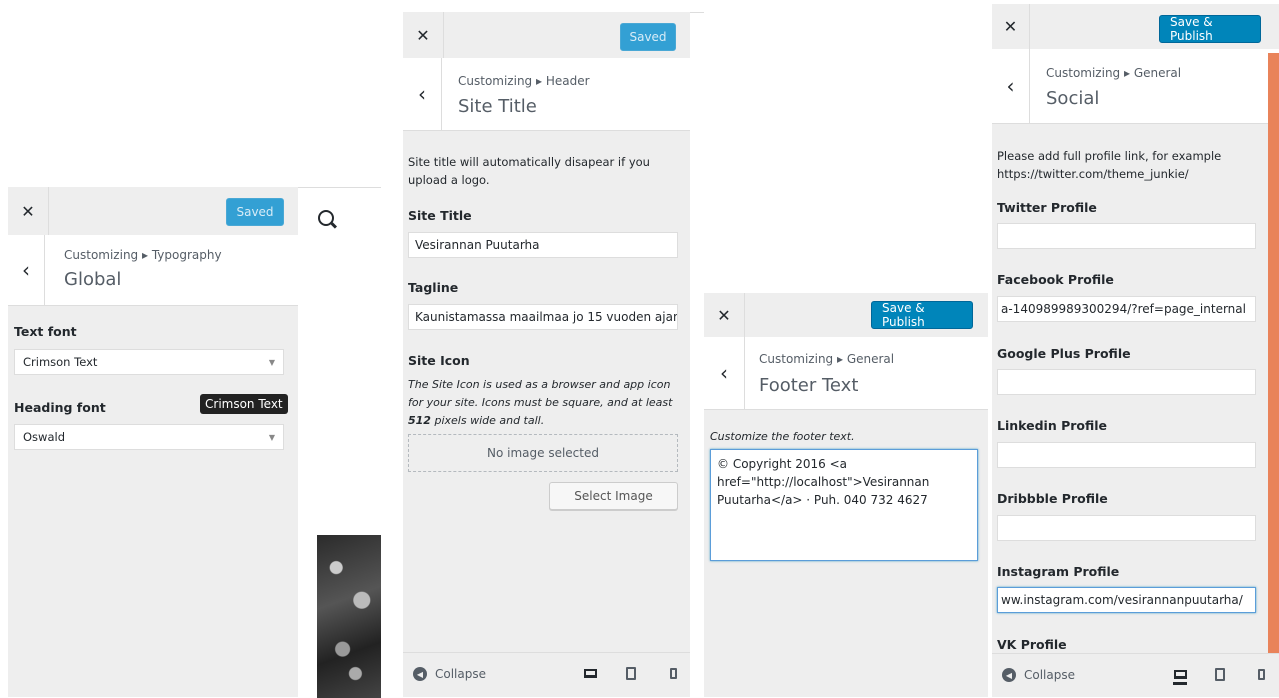 This screenshot has height=698, width=1279. I want to click on section-header: ‹ Customizing ▸ Header Site Title, so click(546, 94).